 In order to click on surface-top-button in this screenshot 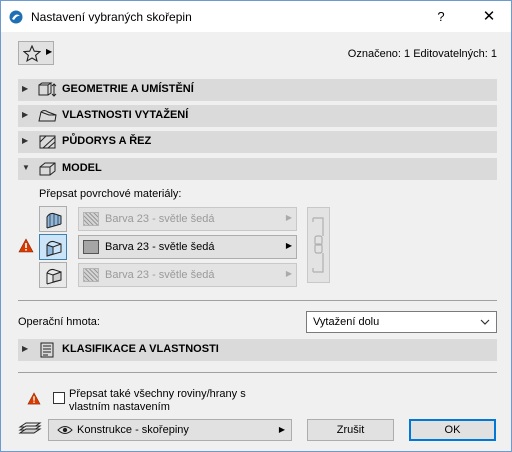, I will do `click(53, 219)`.